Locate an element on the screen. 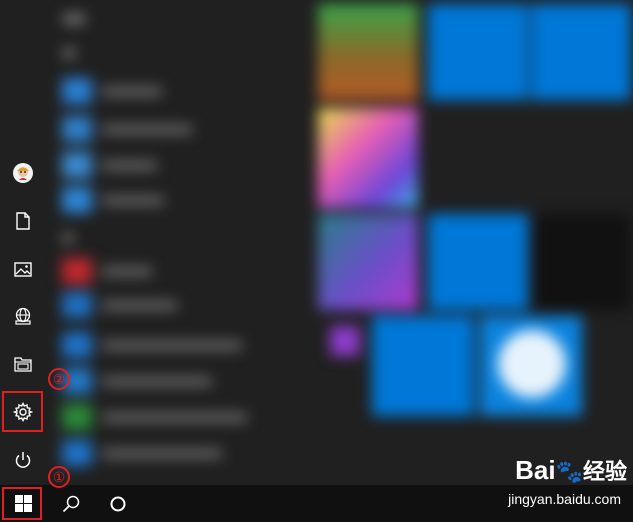 The height and width of the screenshot is (522, 633). search-button is located at coordinates (71, 503).